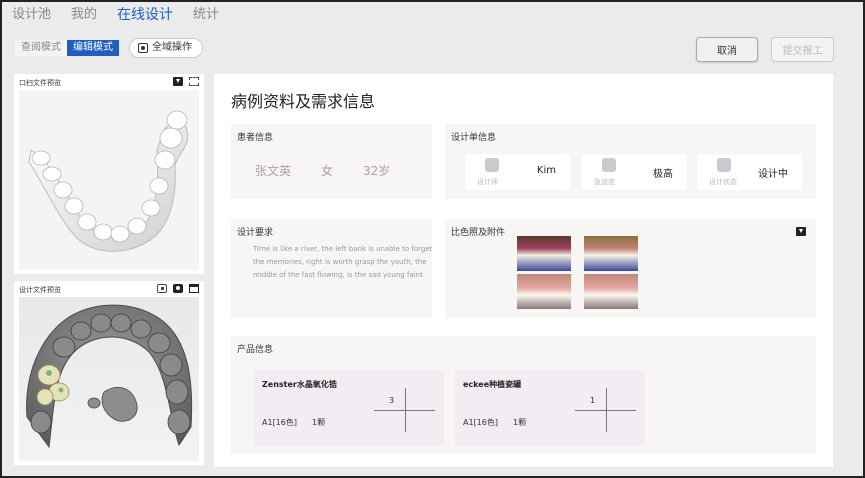 This screenshot has height=478, width=865. I want to click on design-order-card: 设计单信息 设计师 Kim 急迫度 极高 设计状态 设计中, so click(630, 161).